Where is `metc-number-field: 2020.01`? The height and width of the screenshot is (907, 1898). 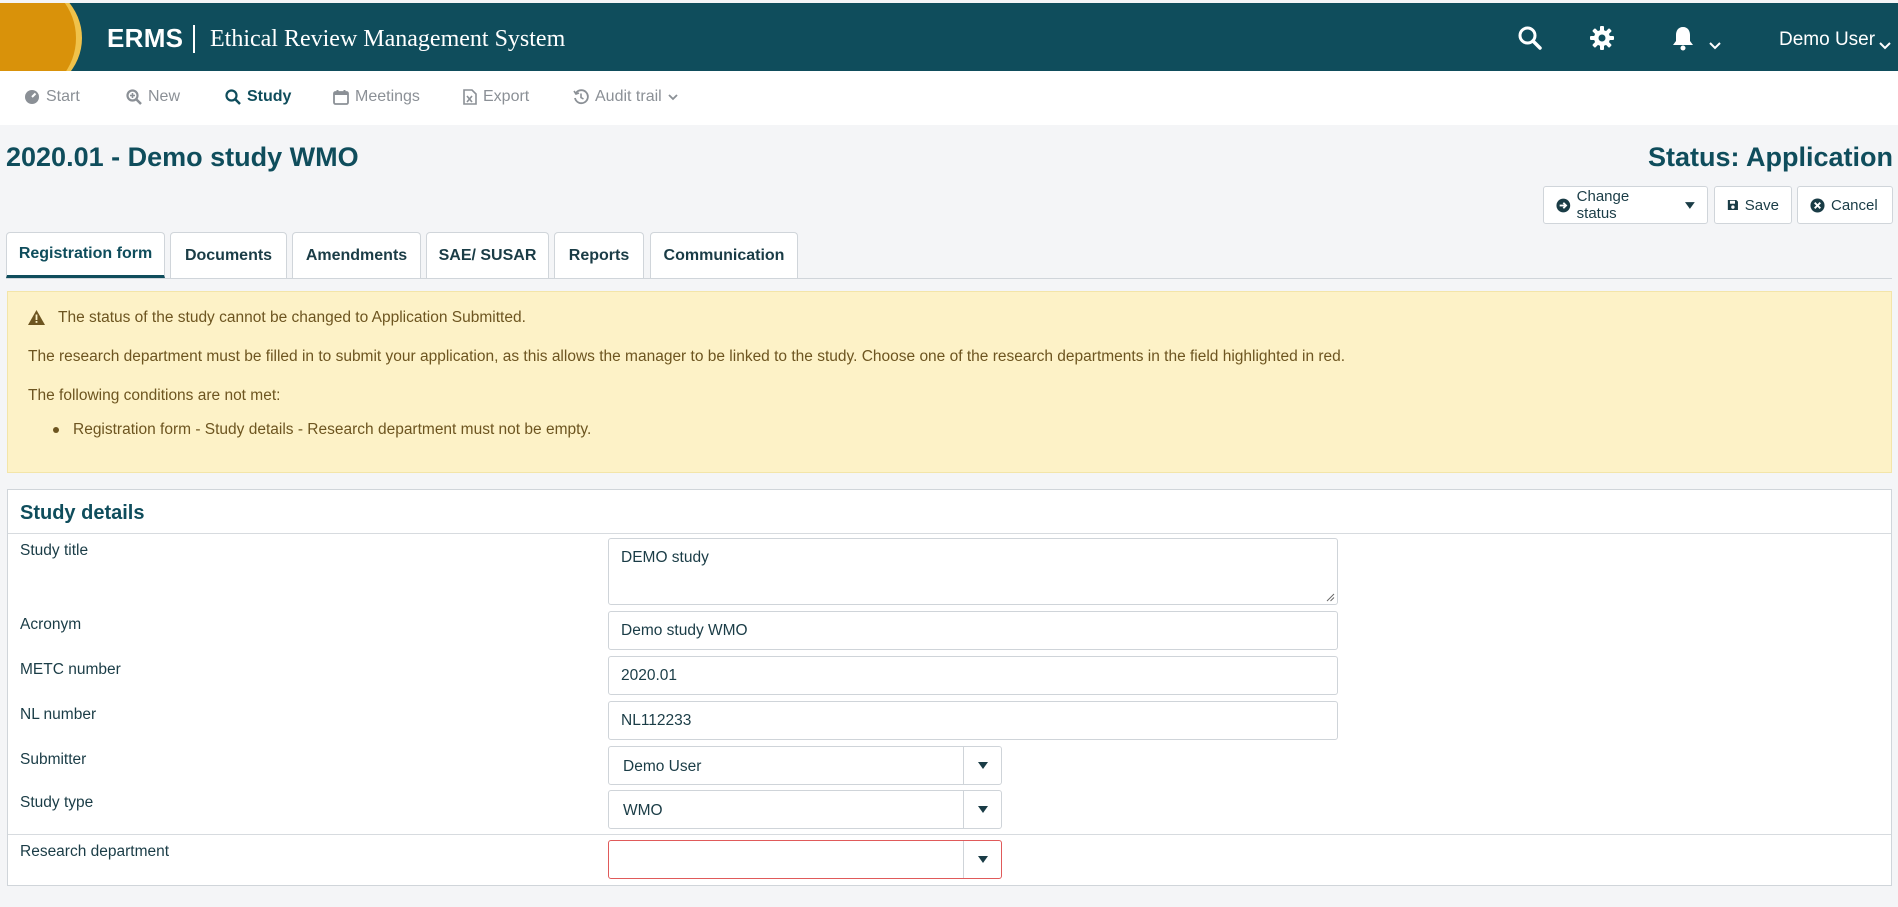
metc-number-field: 2020.01 is located at coordinates (973, 675).